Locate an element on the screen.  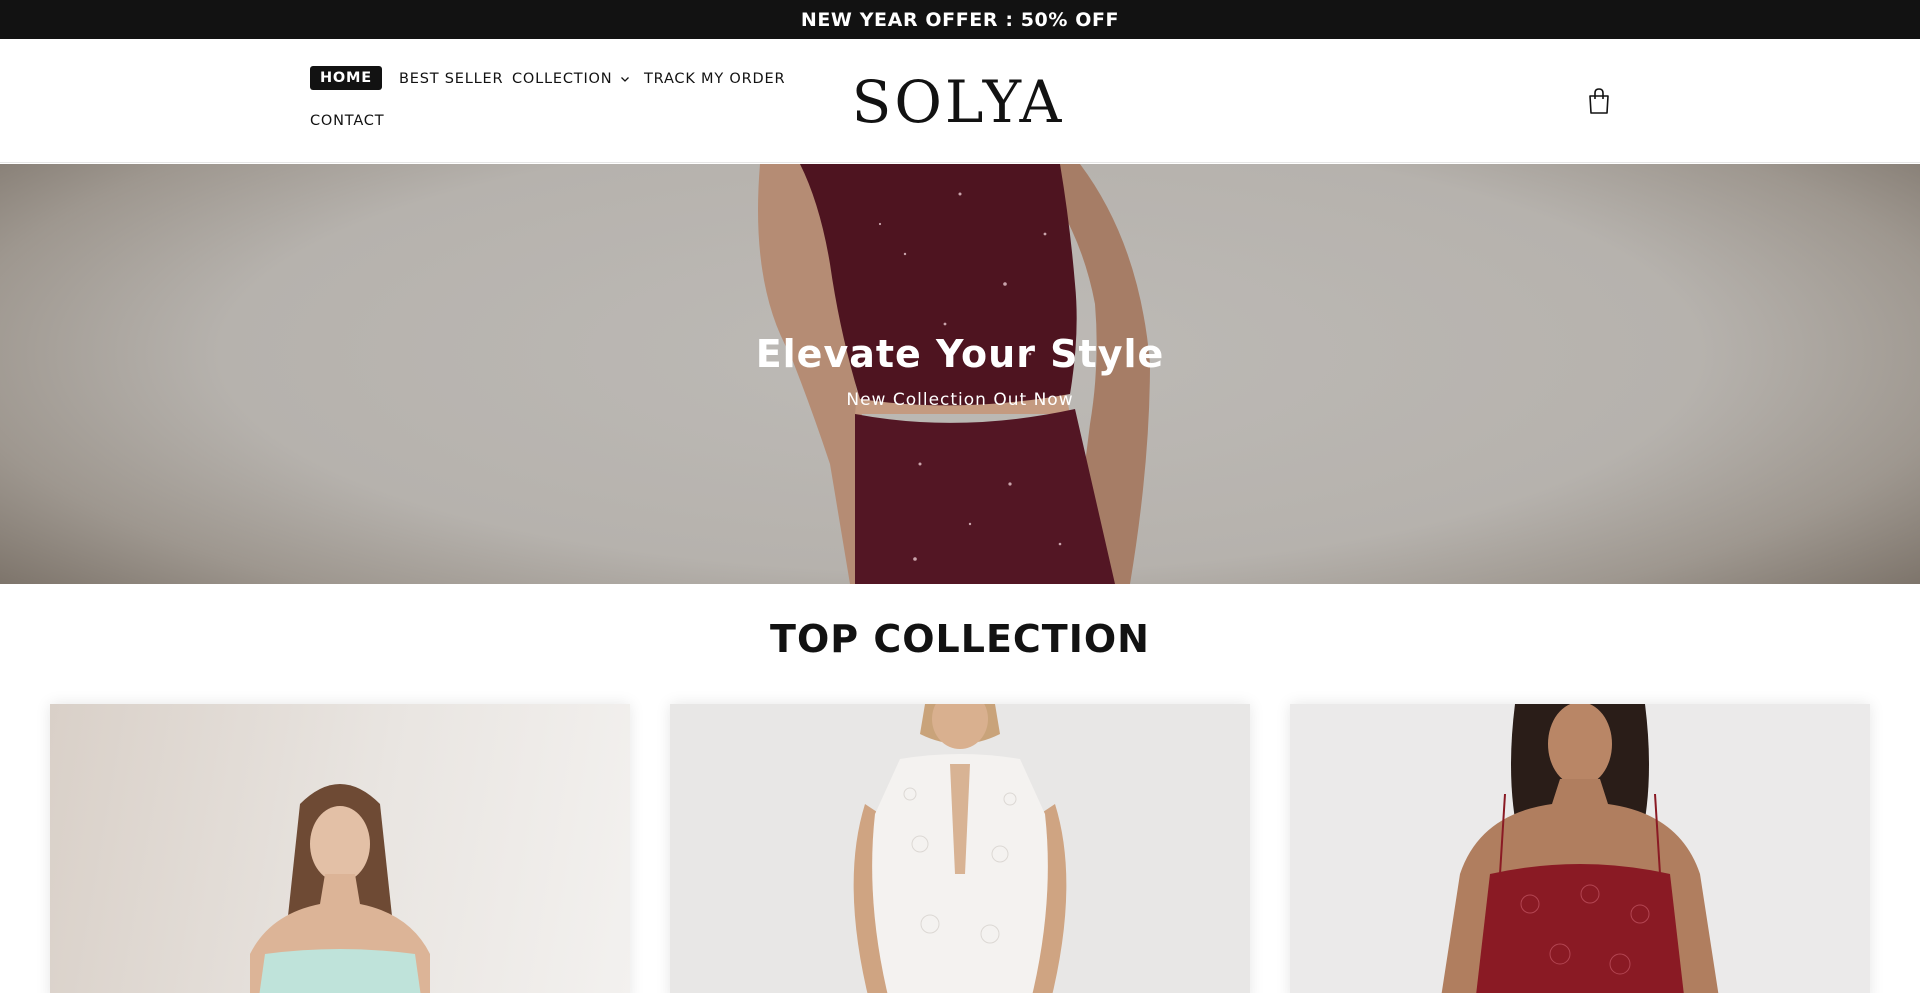
announcement-bar: NEW YEAR OFFER : 50% OFF is located at coordinates (960, 19).